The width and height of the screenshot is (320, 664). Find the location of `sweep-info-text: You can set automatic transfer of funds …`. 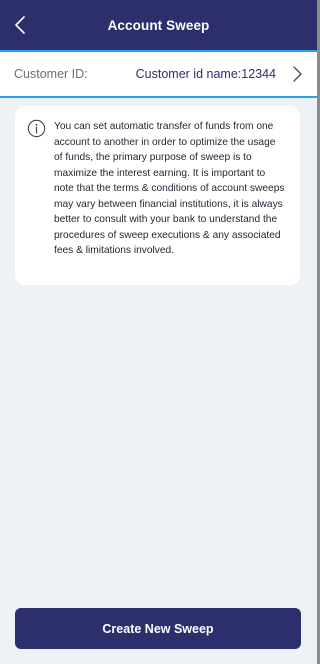

sweep-info-text: You can set automatic transfer of funds … is located at coordinates (169, 188).